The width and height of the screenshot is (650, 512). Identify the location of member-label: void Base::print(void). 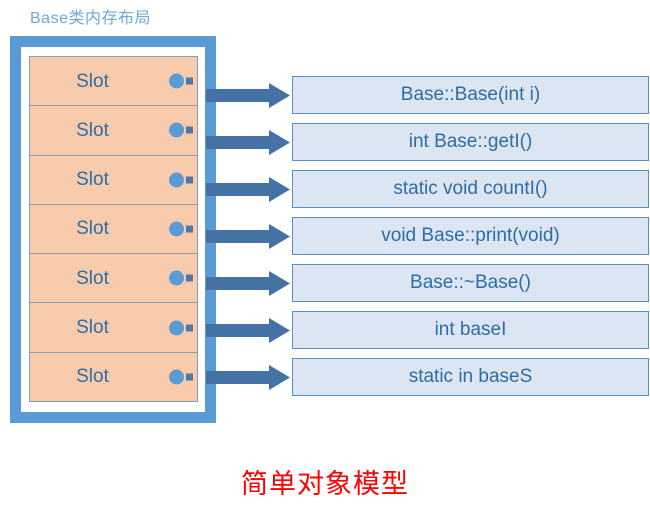
(470, 235).